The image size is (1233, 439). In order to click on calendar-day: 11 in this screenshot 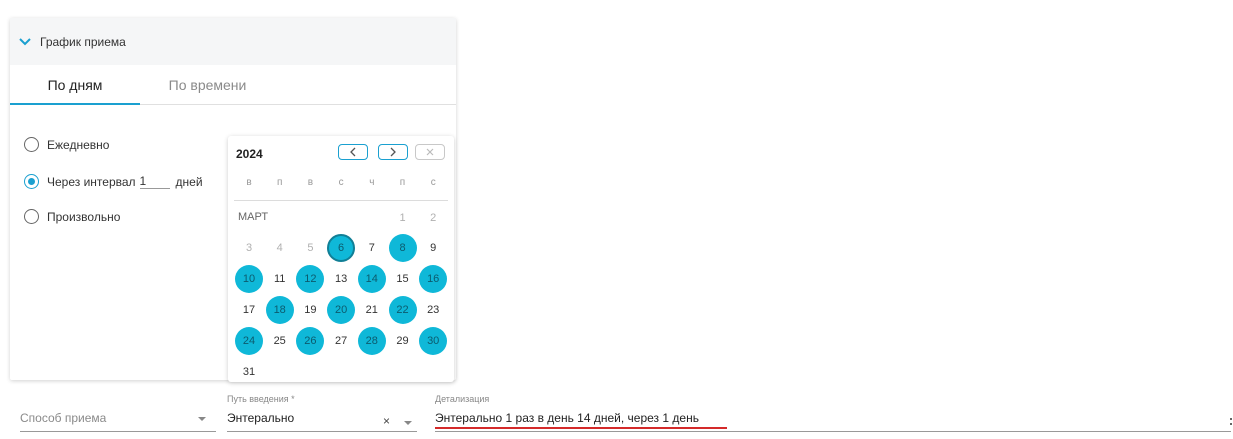, I will do `click(280, 279)`.